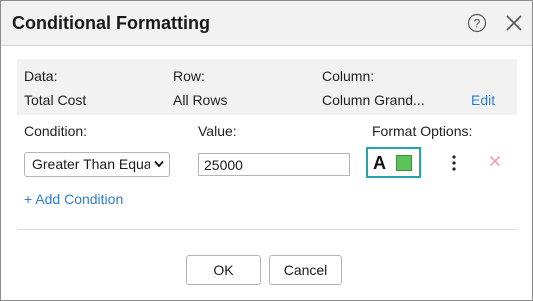 The image size is (533, 301). I want to click on column-label: Column:, so click(348, 76).